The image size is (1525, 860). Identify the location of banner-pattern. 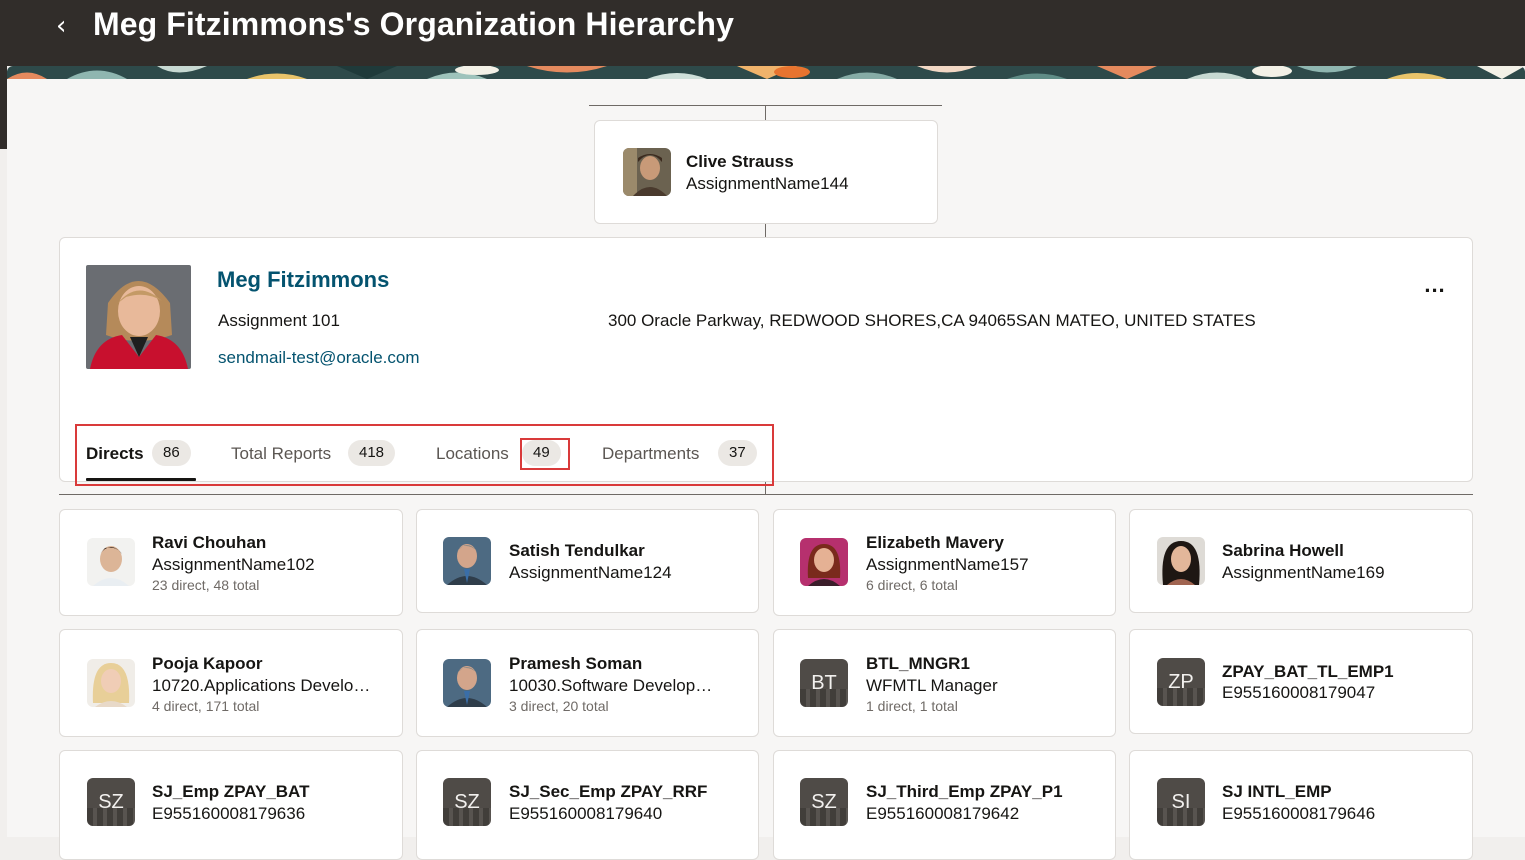
(766, 72).